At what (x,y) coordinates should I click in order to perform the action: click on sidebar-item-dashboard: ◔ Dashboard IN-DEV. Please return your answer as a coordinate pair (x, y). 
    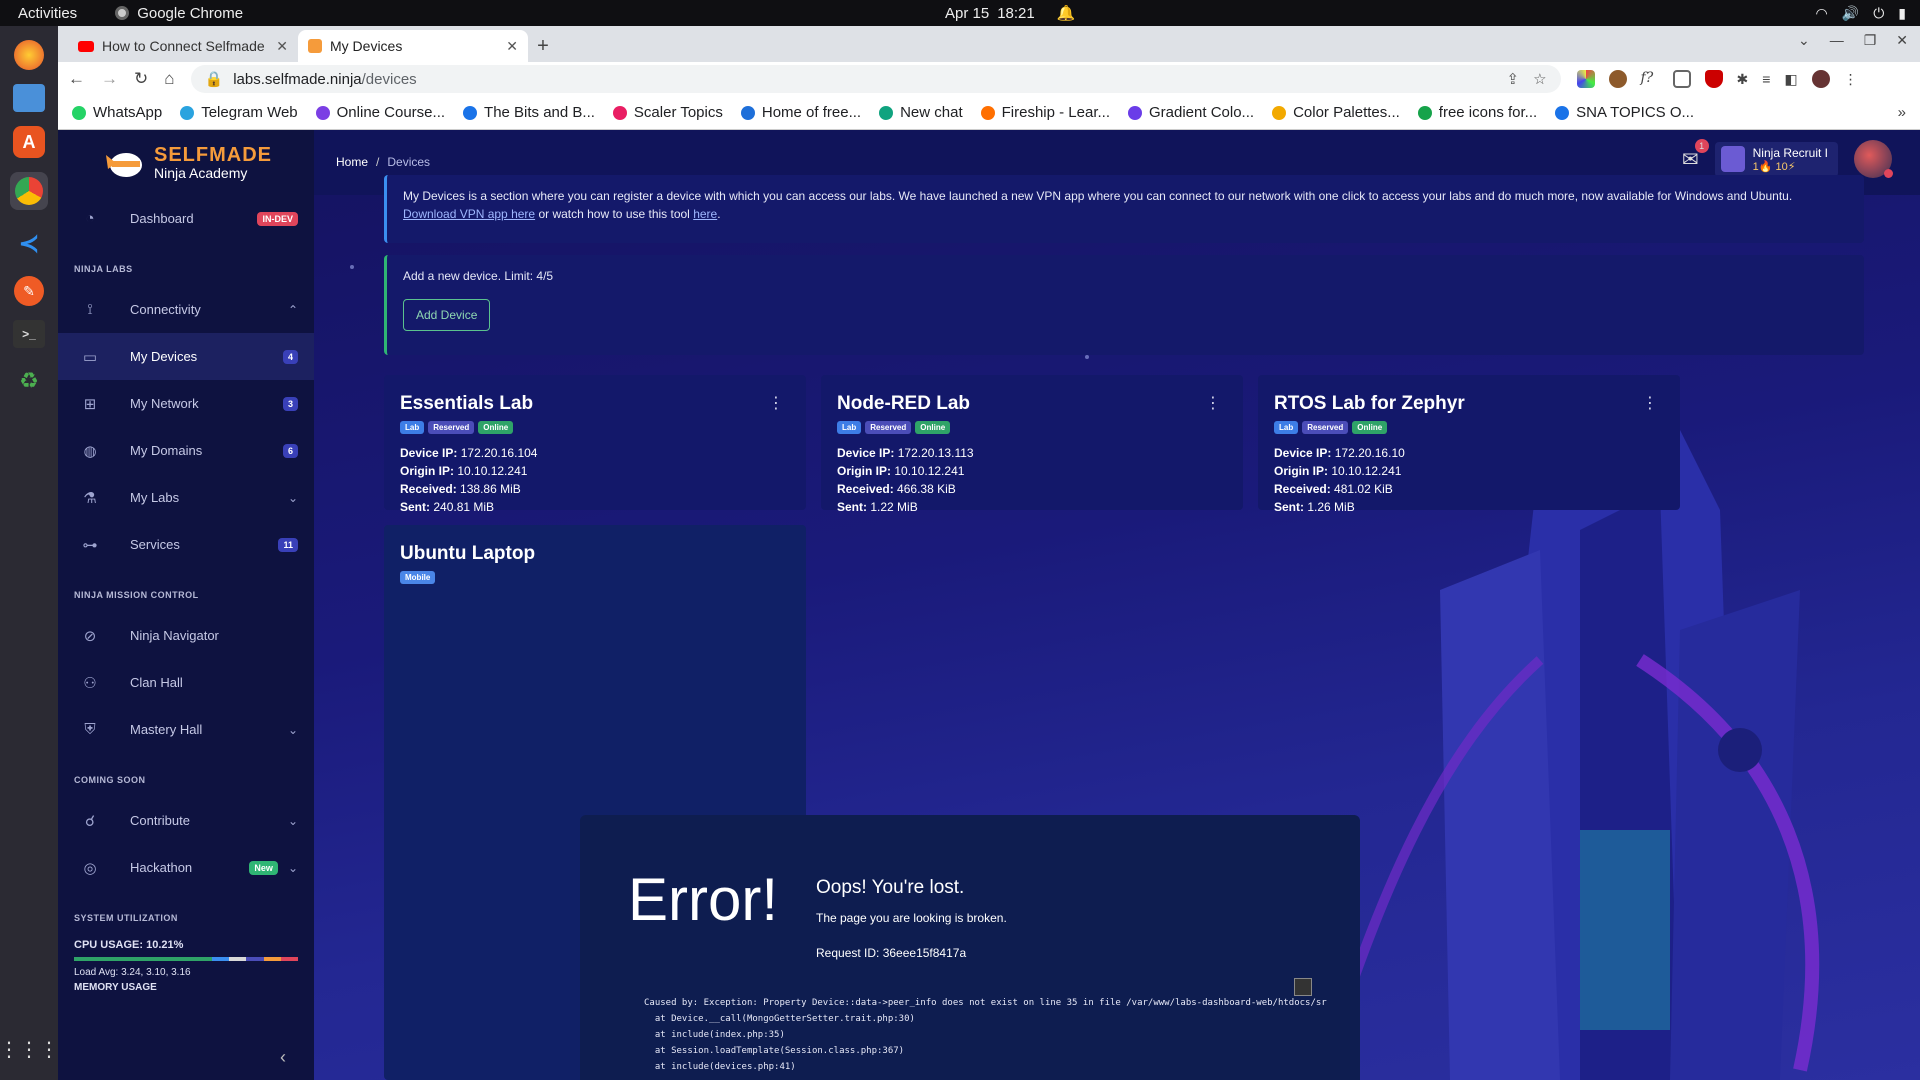
    Looking at the image, I should click on (186, 218).